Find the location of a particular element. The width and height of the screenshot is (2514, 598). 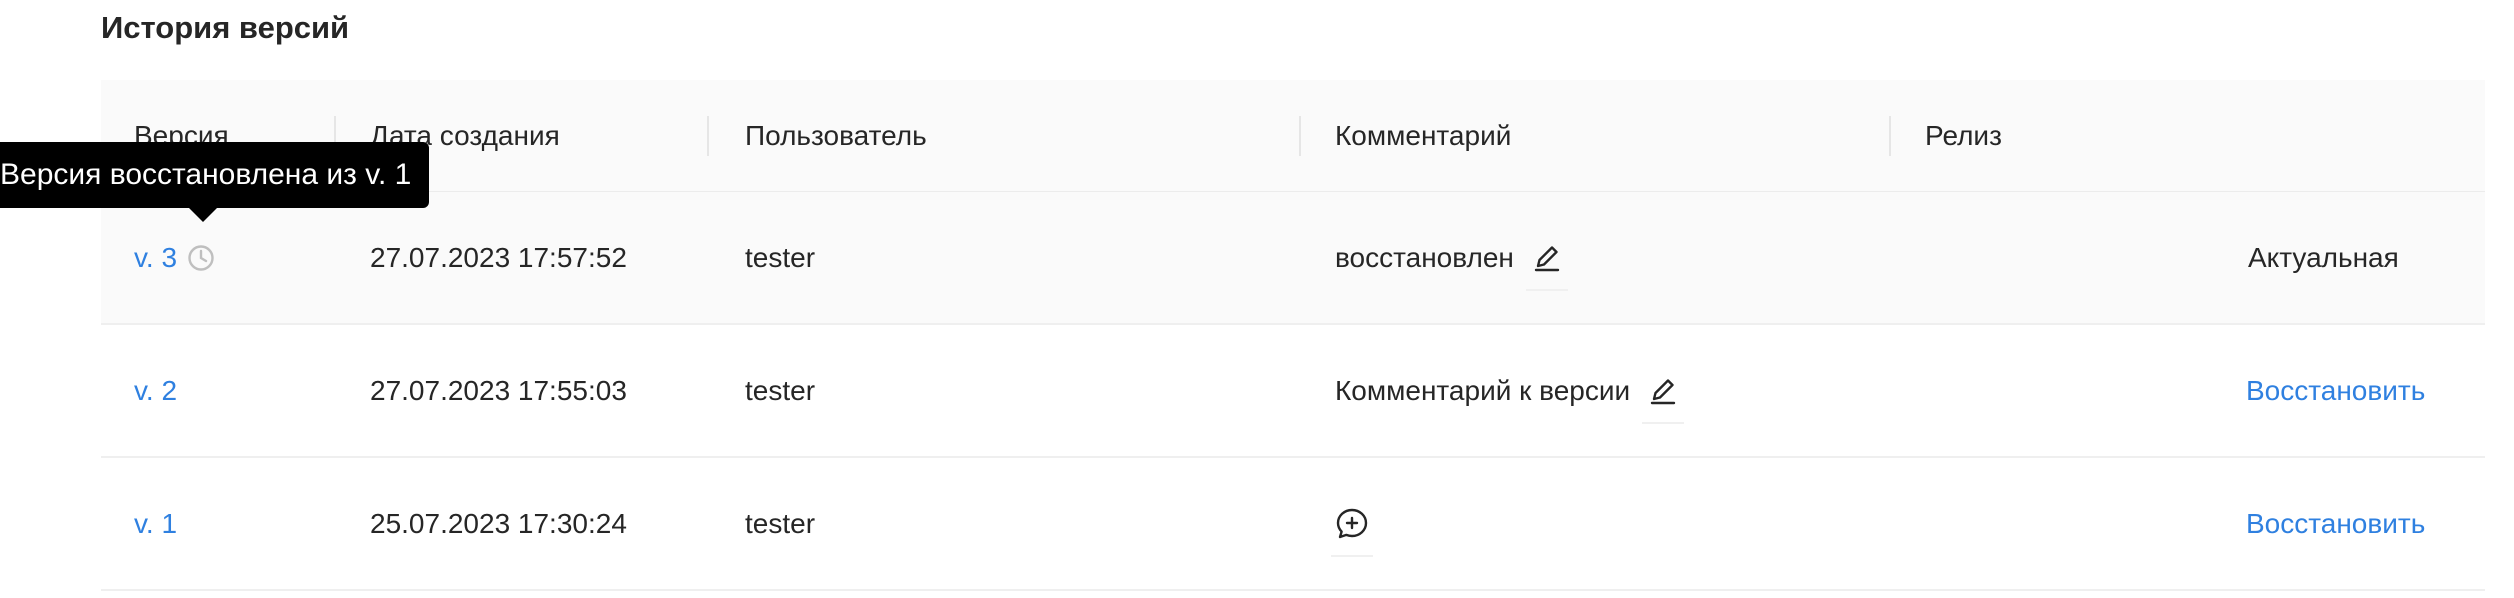

restored-from-tooltip: Версия восстановлена из v. 1 is located at coordinates (215, 182).